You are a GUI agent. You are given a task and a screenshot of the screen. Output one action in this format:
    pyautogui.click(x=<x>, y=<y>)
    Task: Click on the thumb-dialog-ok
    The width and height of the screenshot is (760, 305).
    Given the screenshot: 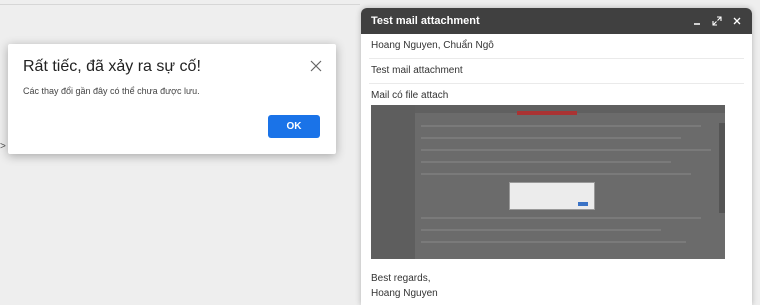 What is the action you would take?
    pyautogui.click(x=583, y=204)
    